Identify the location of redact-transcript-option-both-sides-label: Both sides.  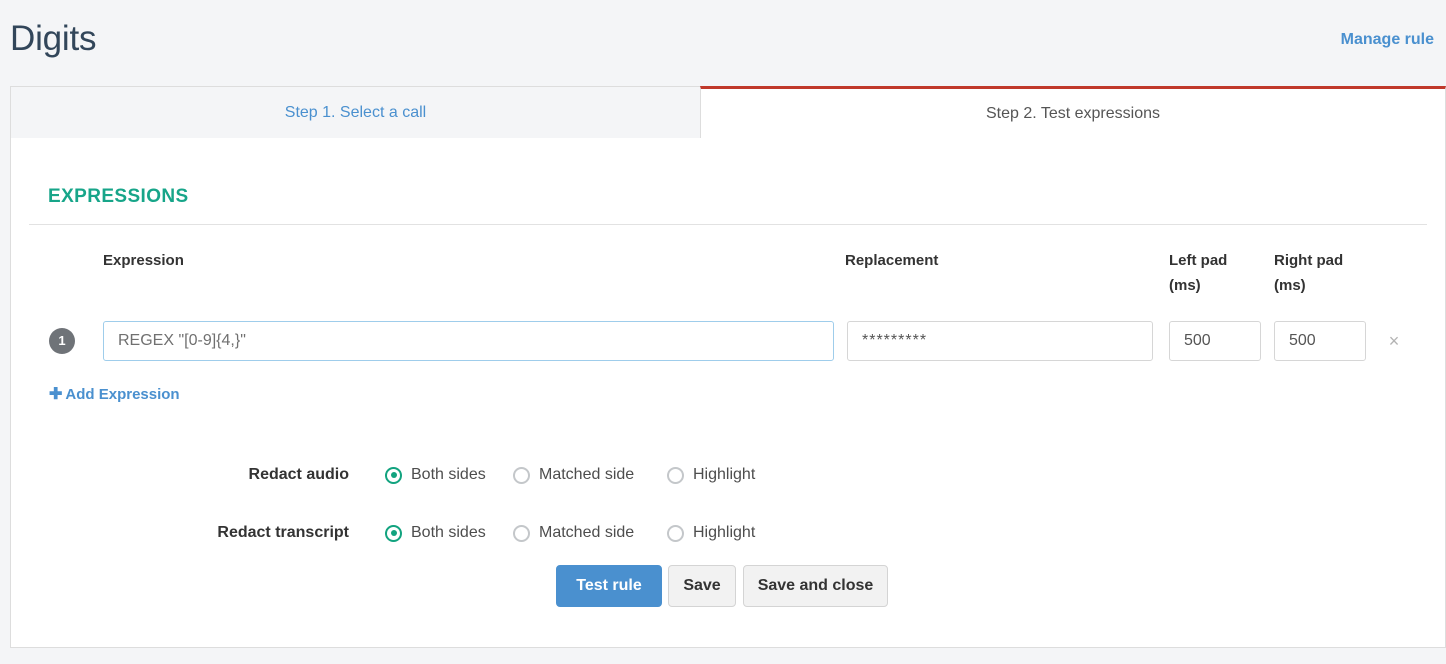
(448, 532).